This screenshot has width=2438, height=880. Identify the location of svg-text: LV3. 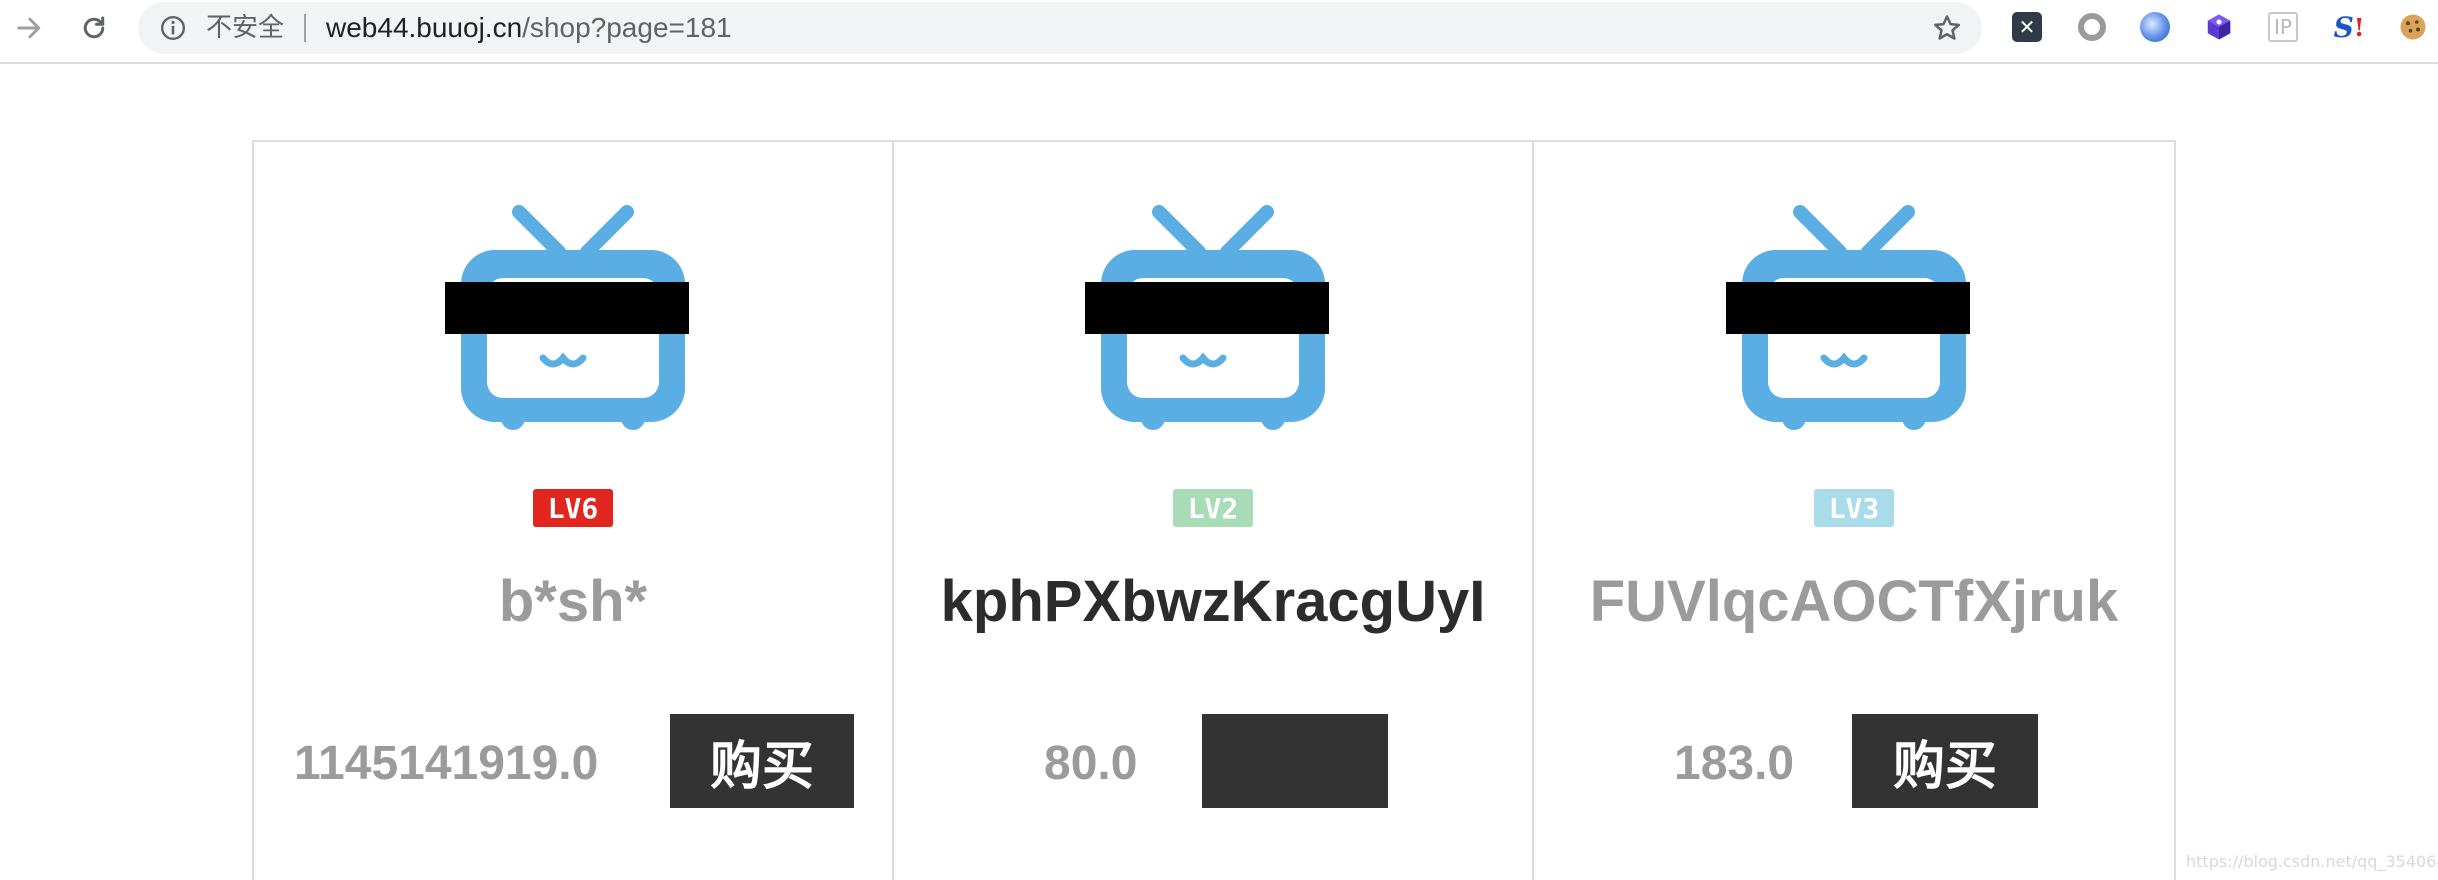
(1854, 508).